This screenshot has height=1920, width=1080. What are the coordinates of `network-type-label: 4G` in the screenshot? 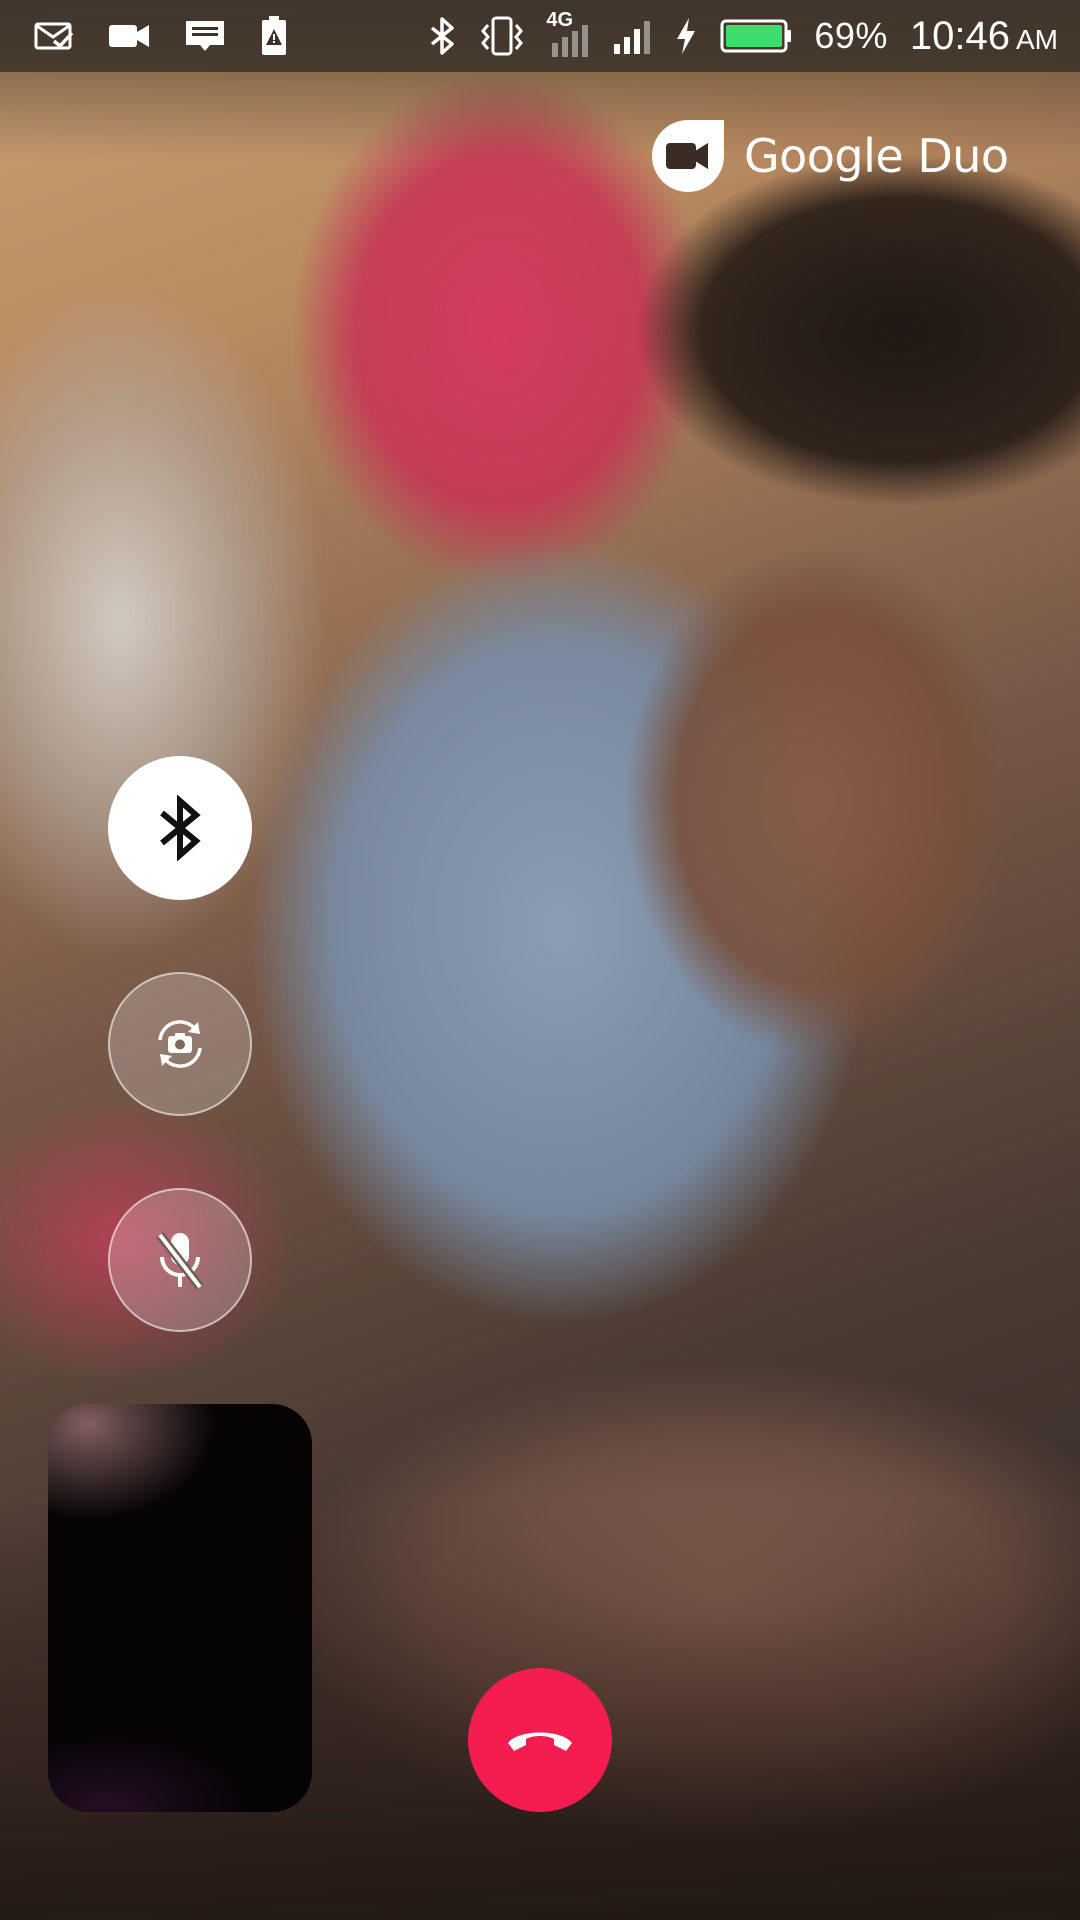 It's located at (560, 20).